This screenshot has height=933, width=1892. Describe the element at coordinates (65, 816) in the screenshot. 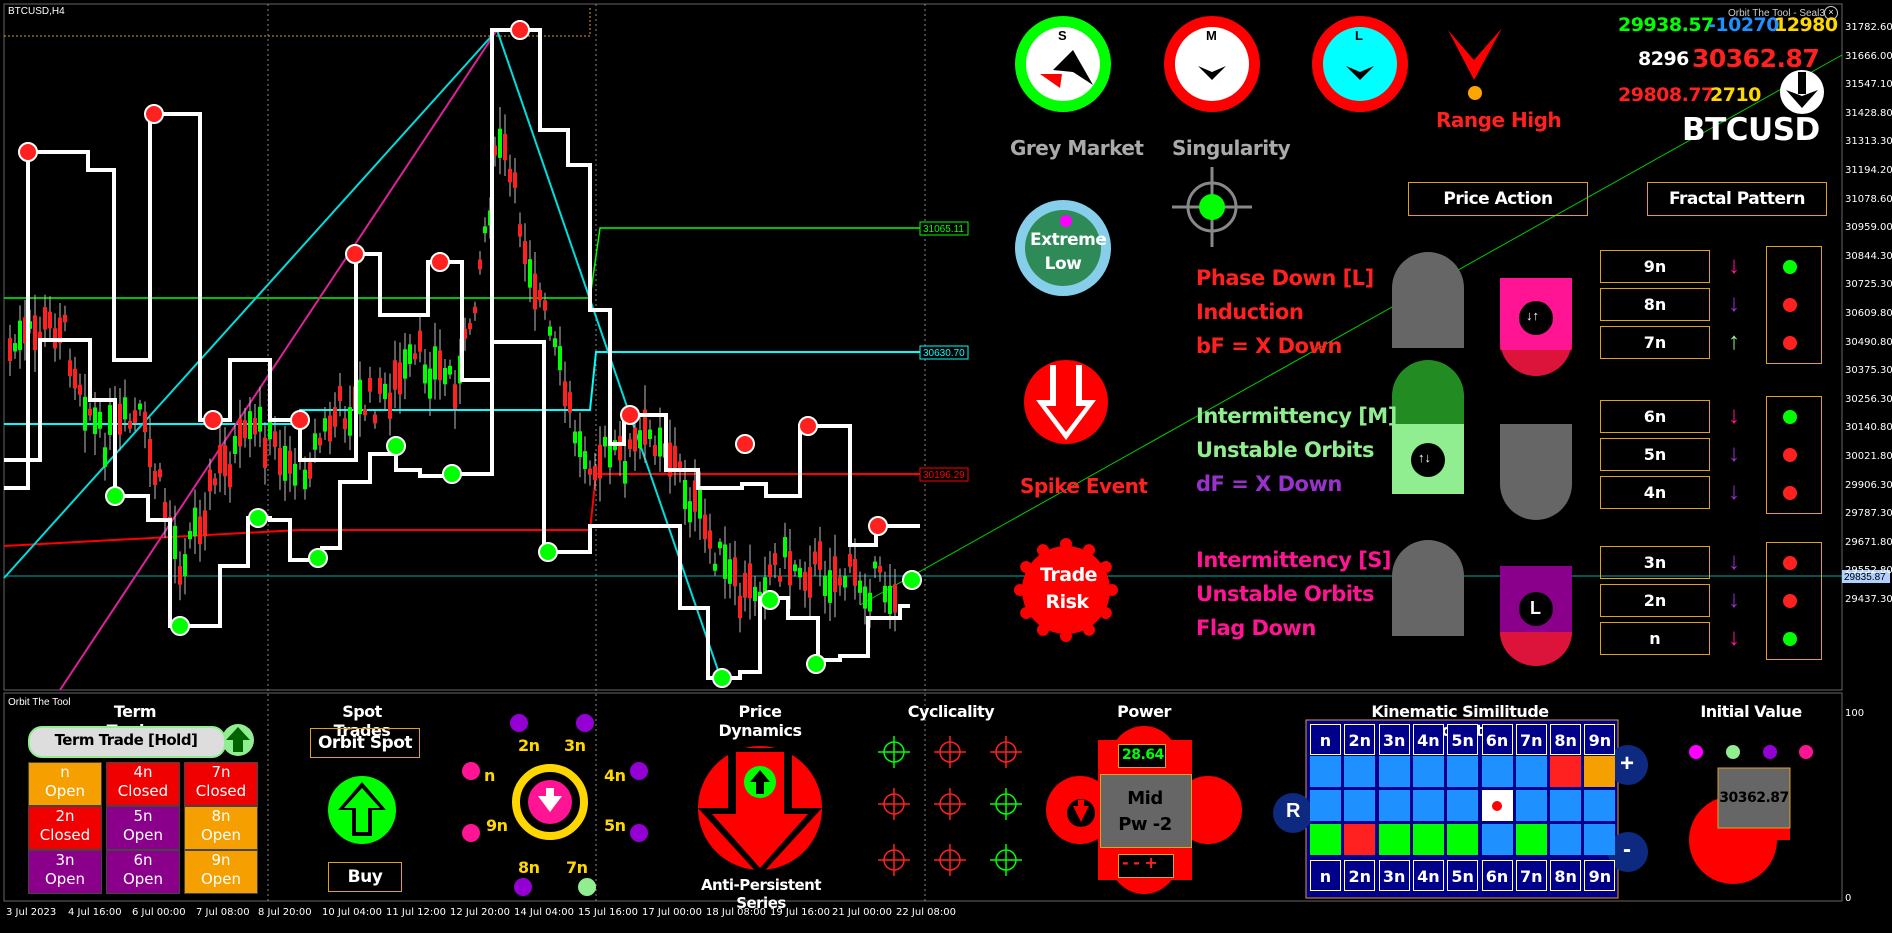

I see `term-trade-fractal: 2n` at that location.